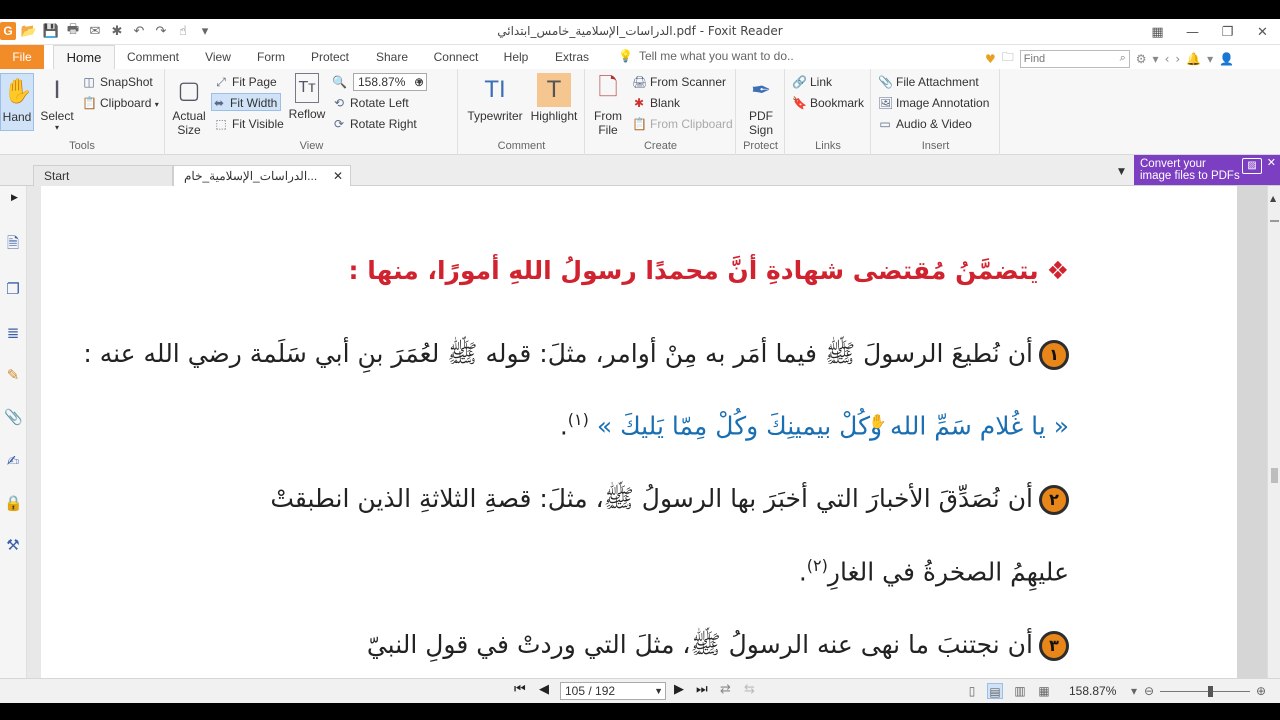 The width and height of the screenshot is (1280, 720). What do you see at coordinates (218, 57) in the screenshot?
I see `tab-view: View` at bounding box center [218, 57].